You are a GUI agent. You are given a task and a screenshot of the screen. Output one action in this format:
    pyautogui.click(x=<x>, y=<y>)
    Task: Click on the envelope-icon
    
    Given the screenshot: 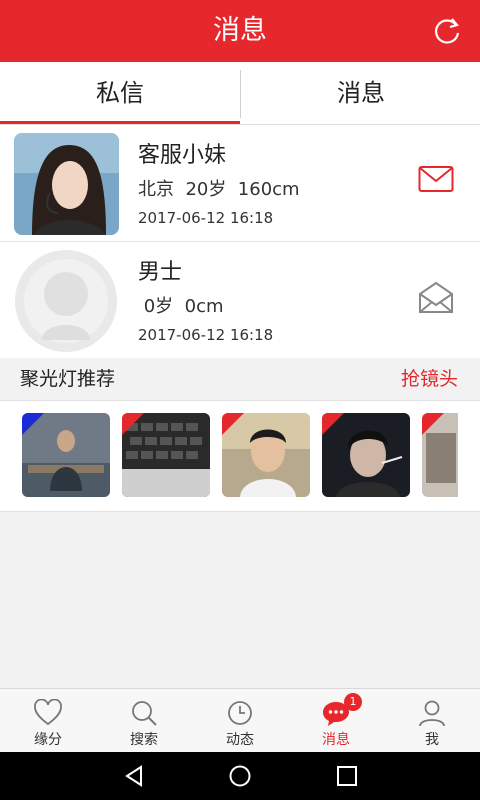 What is the action you would take?
    pyautogui.click(x=436, y=179)
    